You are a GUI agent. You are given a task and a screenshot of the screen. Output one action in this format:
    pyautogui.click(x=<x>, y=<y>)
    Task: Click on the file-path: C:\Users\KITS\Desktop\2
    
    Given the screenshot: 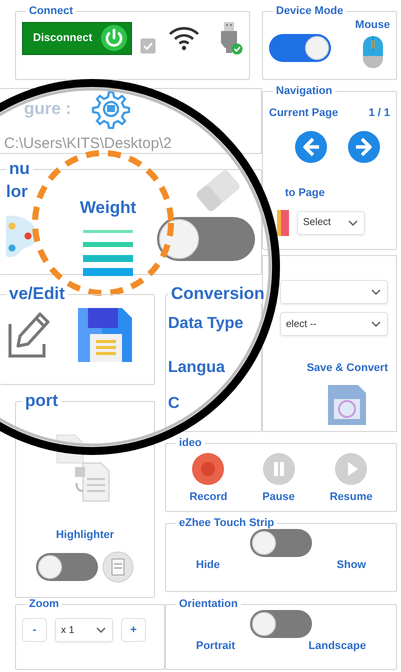 What is the action you would take?
    pyautogui.click(x=88, y=144)
    